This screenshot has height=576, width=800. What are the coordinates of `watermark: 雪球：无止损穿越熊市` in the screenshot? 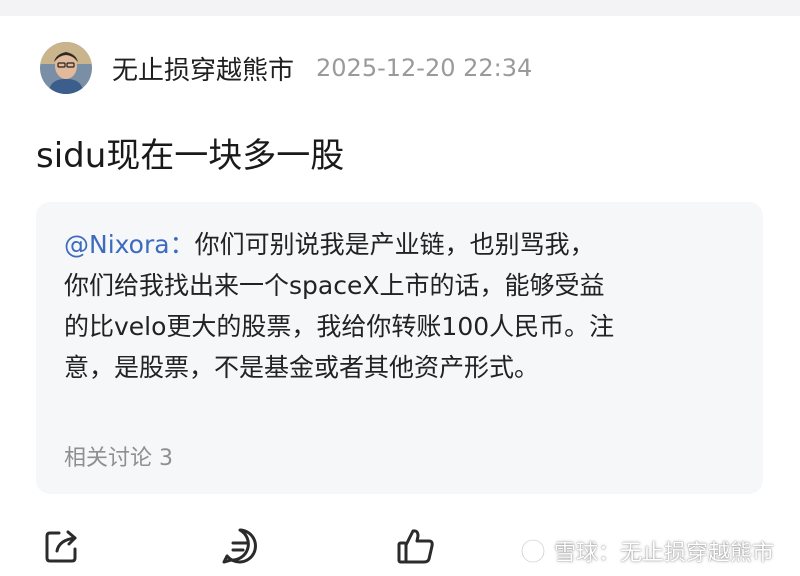 It's located at (647, 551).